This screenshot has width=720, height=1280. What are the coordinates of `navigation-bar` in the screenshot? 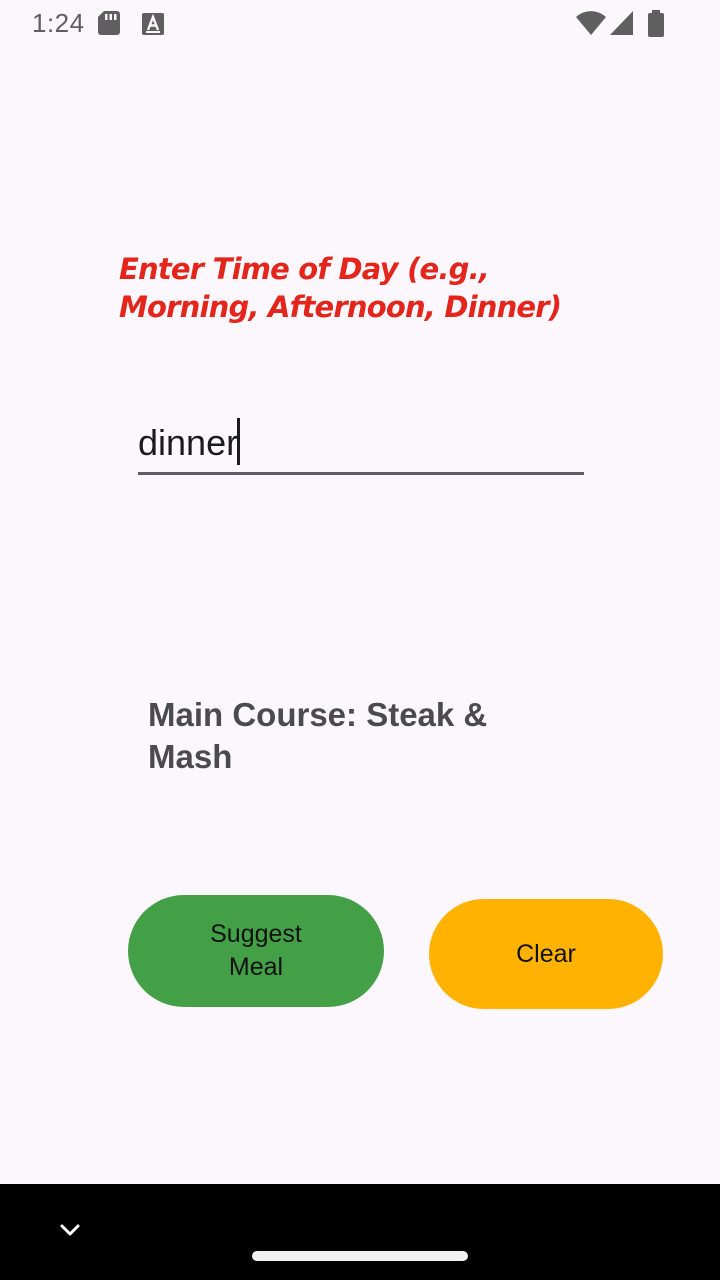 It's located at (360, 1232).